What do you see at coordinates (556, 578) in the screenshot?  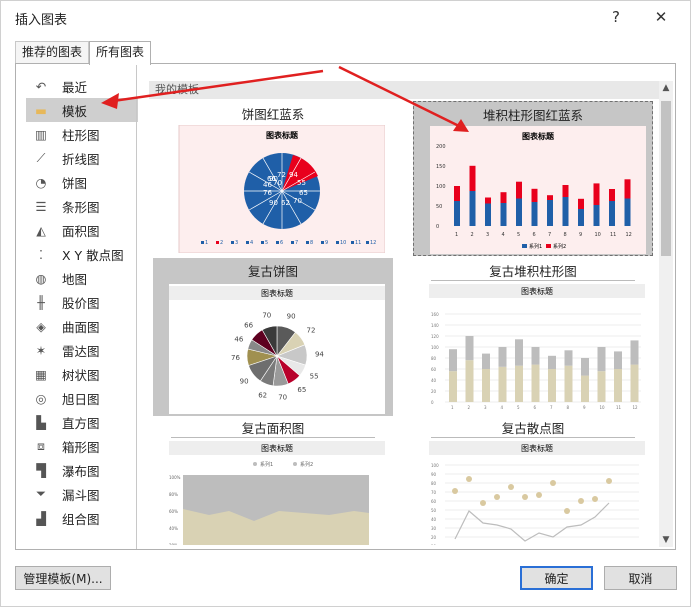 I see `ok-button: 确定` at bounding box center [556, 578].